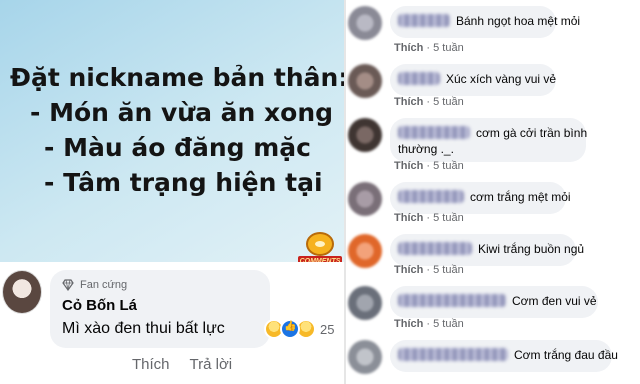  What do you see at coordinates (290, 329) in the screenshot?
I see `like-reaction-icon` at bounding box center [290, 329].